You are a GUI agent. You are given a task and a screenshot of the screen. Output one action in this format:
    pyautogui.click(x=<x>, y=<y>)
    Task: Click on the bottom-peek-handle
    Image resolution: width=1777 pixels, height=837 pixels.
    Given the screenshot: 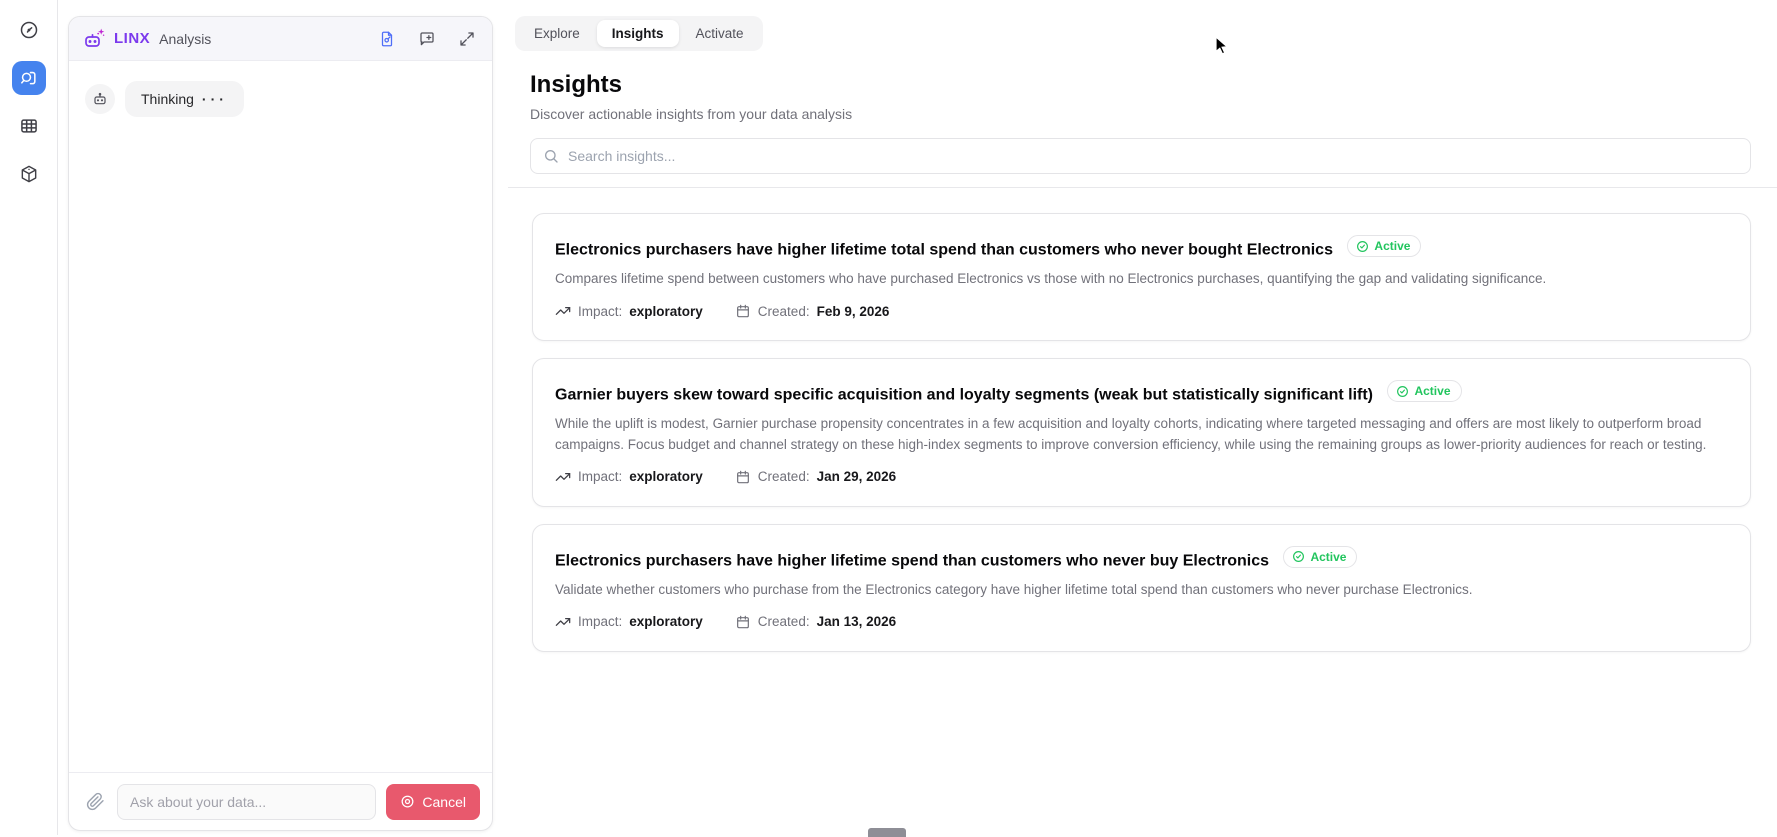 What is the action you would take?
    pyautogui.click(x=887, y=832)
    